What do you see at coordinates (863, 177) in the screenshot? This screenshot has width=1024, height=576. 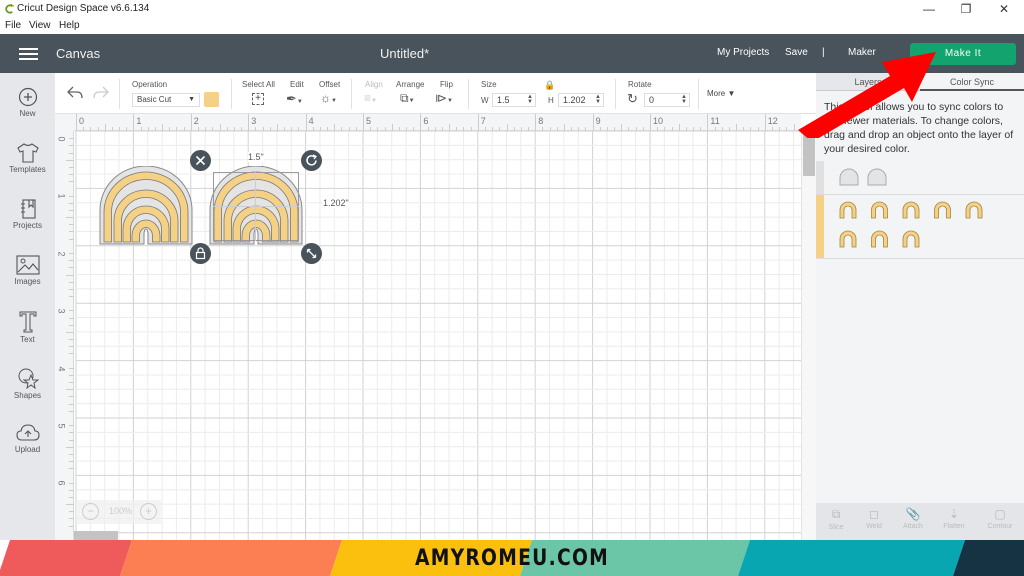 I see `gray-thumbnails` at bounding box center [863, 177].